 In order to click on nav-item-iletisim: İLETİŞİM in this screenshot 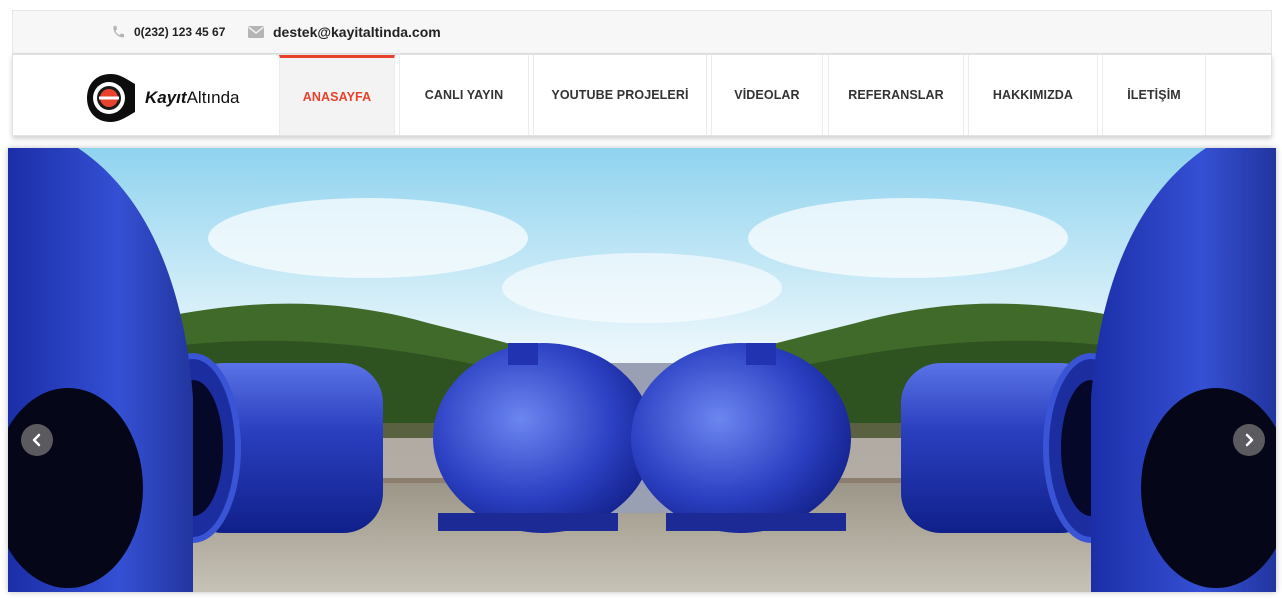, I will do `click(1154, 95)`.